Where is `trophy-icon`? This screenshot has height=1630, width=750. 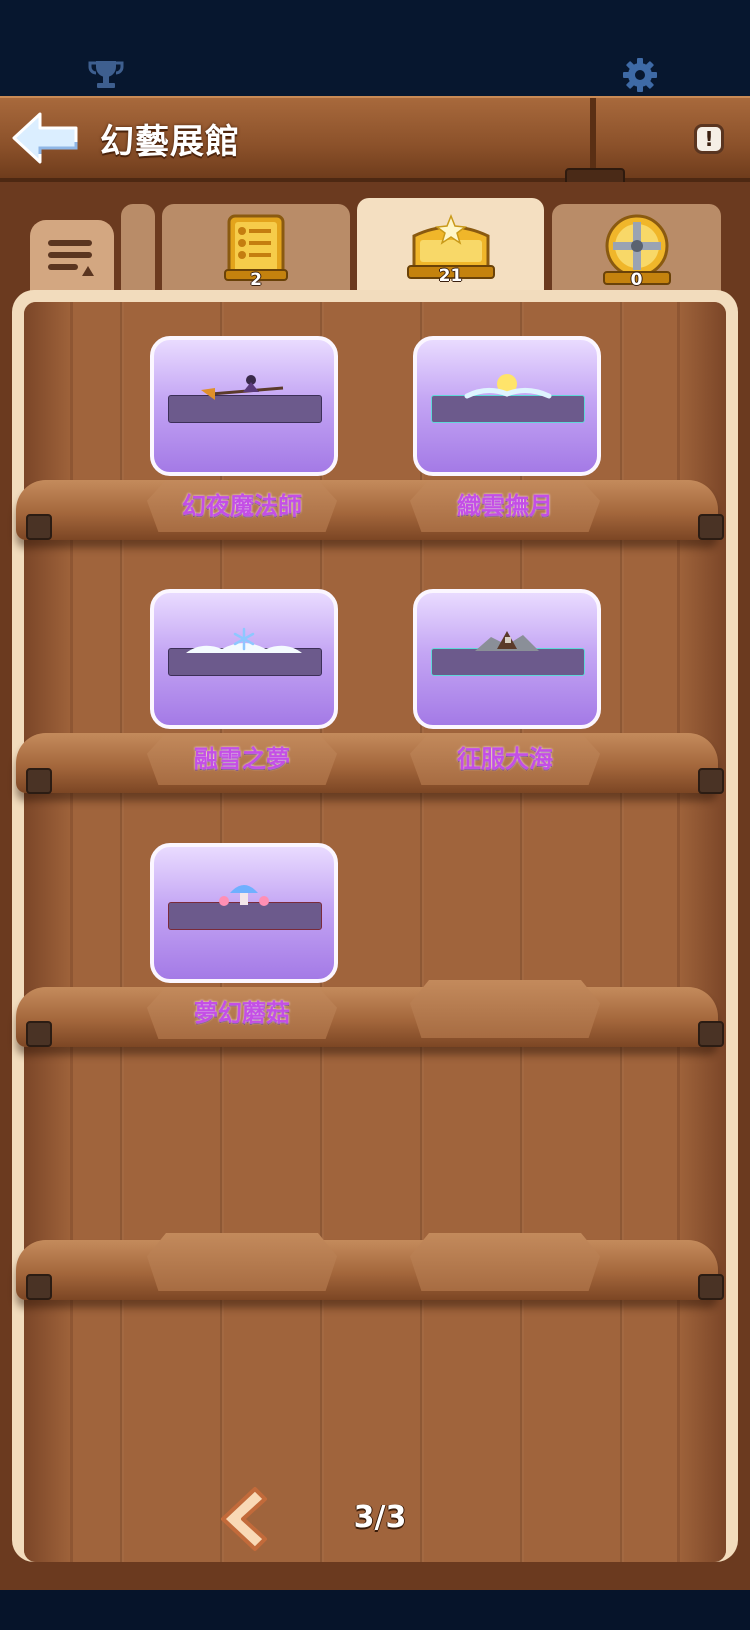
trophy-icon is located at coordinates (106, 75).